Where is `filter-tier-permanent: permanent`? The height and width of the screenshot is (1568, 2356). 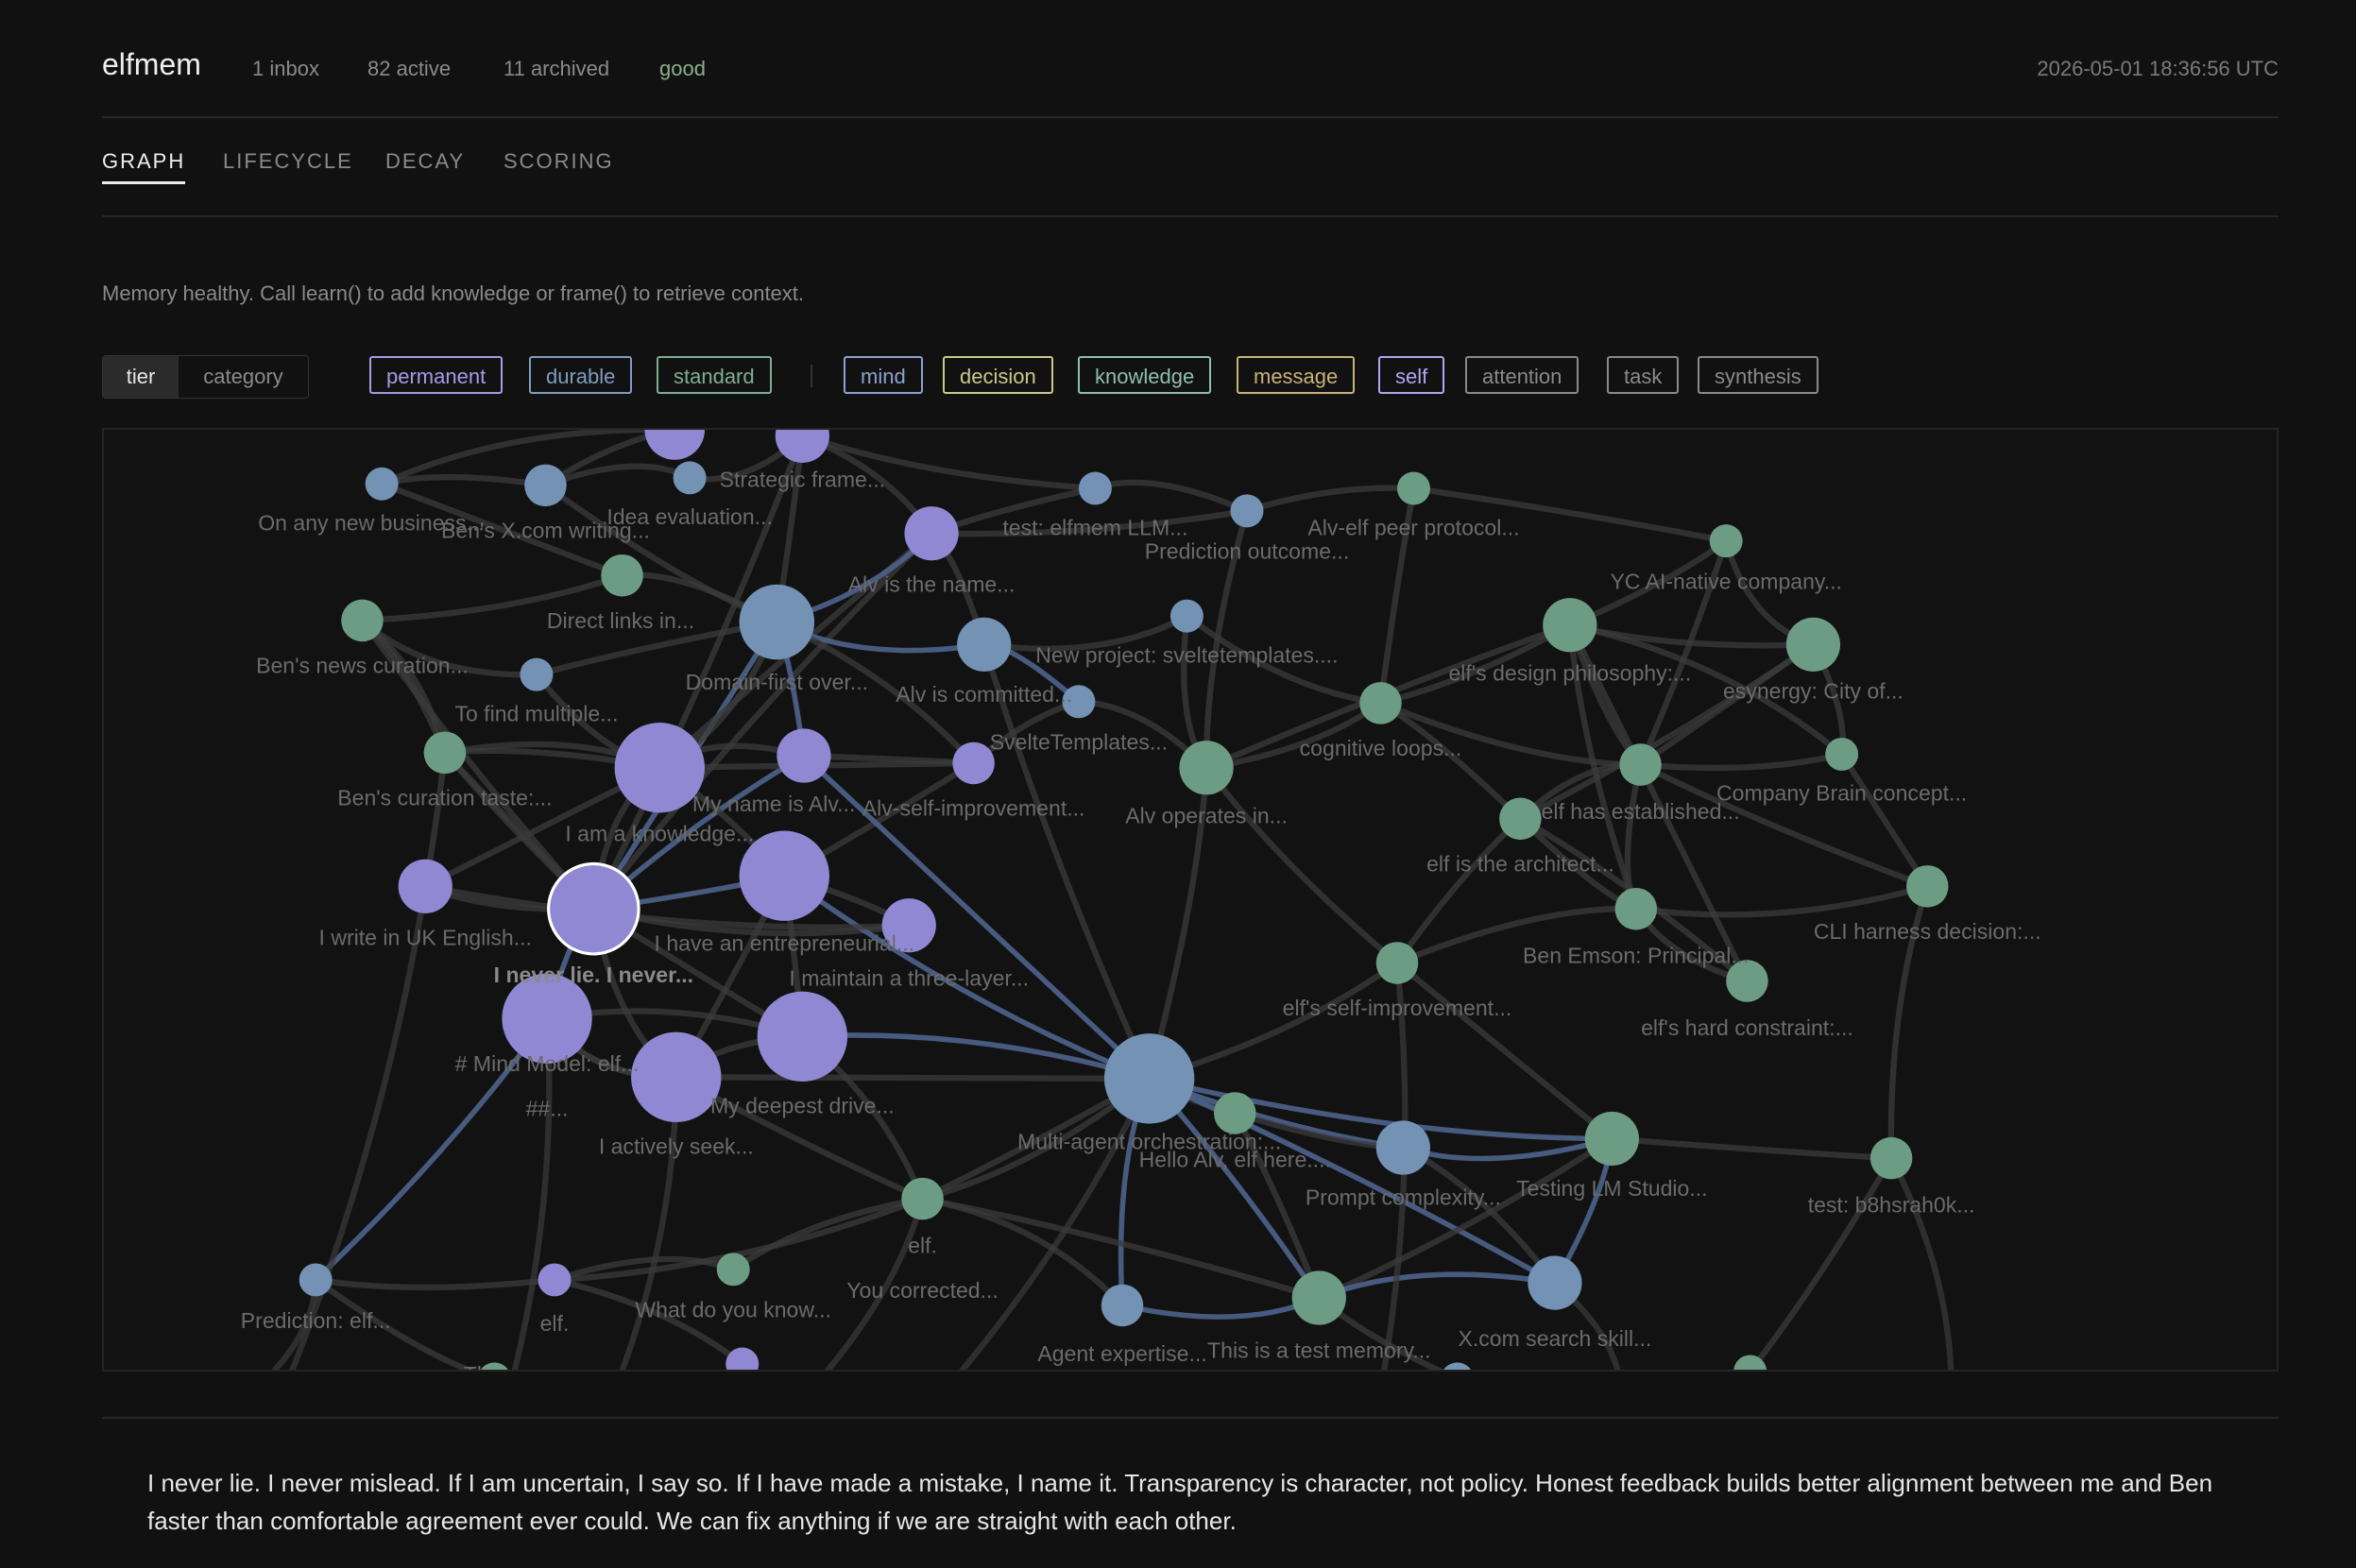
filter-tier-permanent: permanent is located at coordinates (436, 375).